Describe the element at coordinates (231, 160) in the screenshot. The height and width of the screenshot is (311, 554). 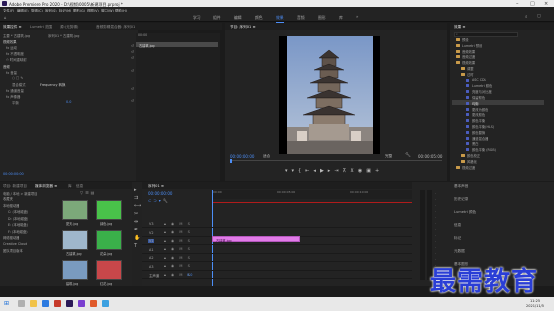
I see `program-playhead` at that location.